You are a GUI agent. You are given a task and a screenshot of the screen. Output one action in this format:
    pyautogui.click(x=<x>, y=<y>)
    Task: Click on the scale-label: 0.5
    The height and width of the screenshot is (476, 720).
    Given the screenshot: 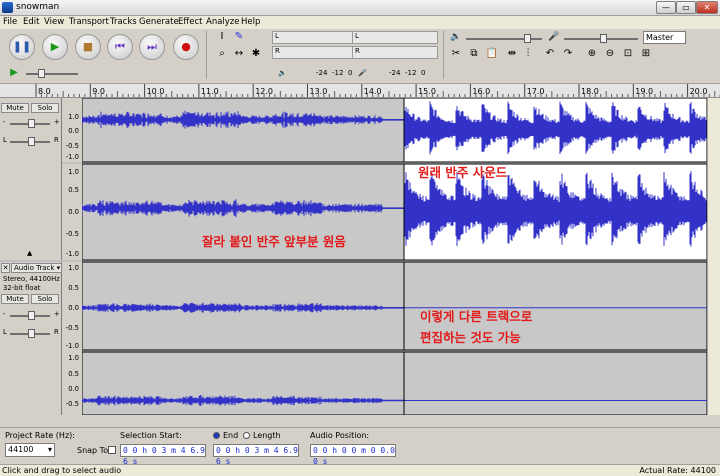 What is the action you would take?
    pyautogui.click(x=73, y=374)
    